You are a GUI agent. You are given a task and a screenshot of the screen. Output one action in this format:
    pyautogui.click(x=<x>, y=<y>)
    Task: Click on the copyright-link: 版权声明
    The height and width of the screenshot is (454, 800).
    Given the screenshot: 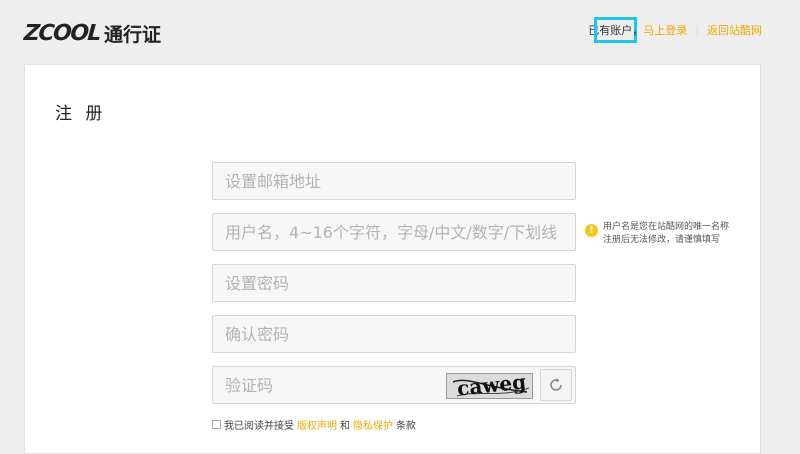 What is the action you would take?
    pyautogui.click(x=317, y=424)
    